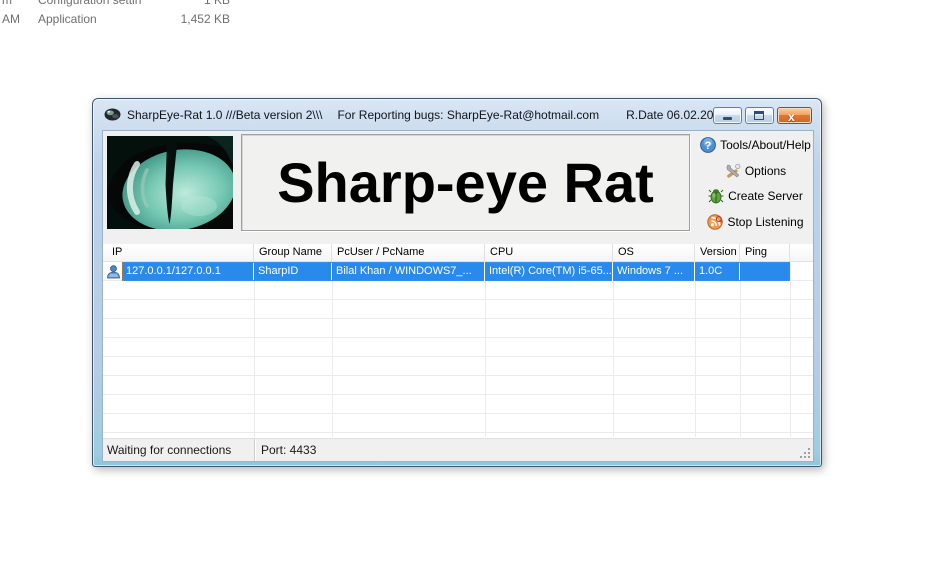 This screenshot has height=583, width=934. Describe the element at coordinates (801, 252) in the screenshot. I see `header-filler` at that location.